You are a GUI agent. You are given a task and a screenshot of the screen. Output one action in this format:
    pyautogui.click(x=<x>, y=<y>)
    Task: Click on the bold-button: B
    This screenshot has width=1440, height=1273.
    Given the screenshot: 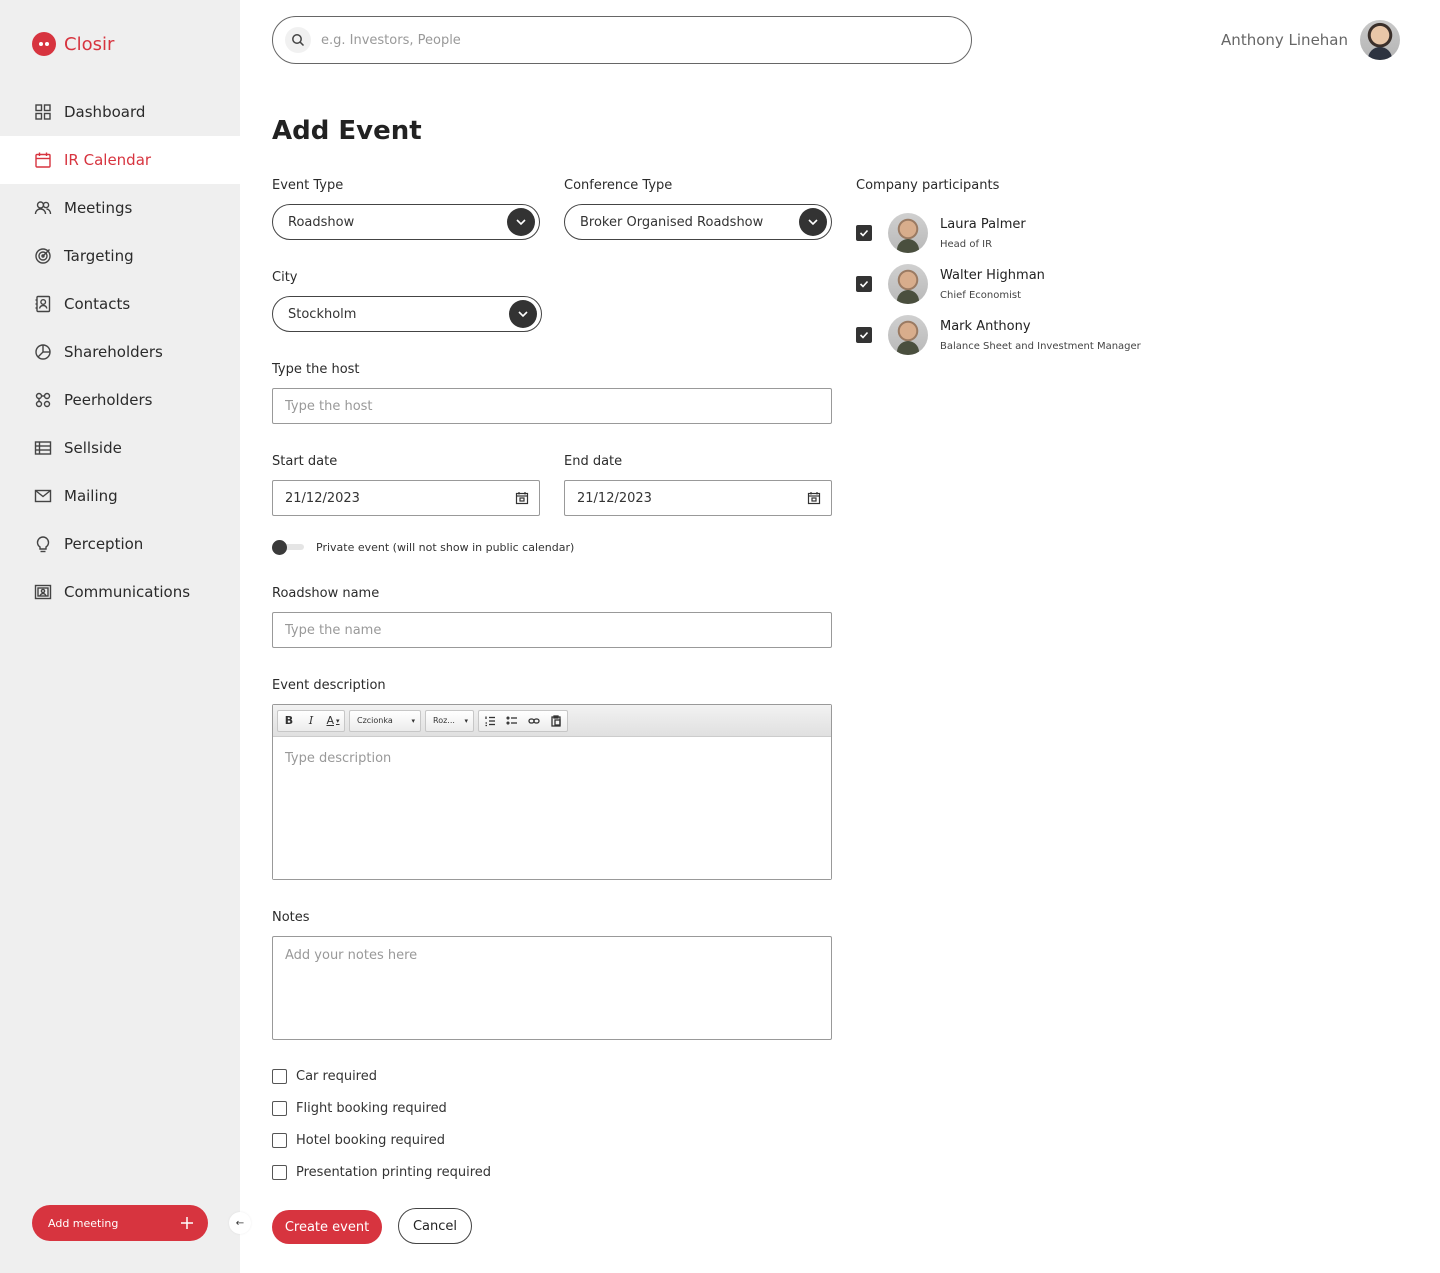 What is the action you would take?
    pyautogui.click(x=289, y=721)
    